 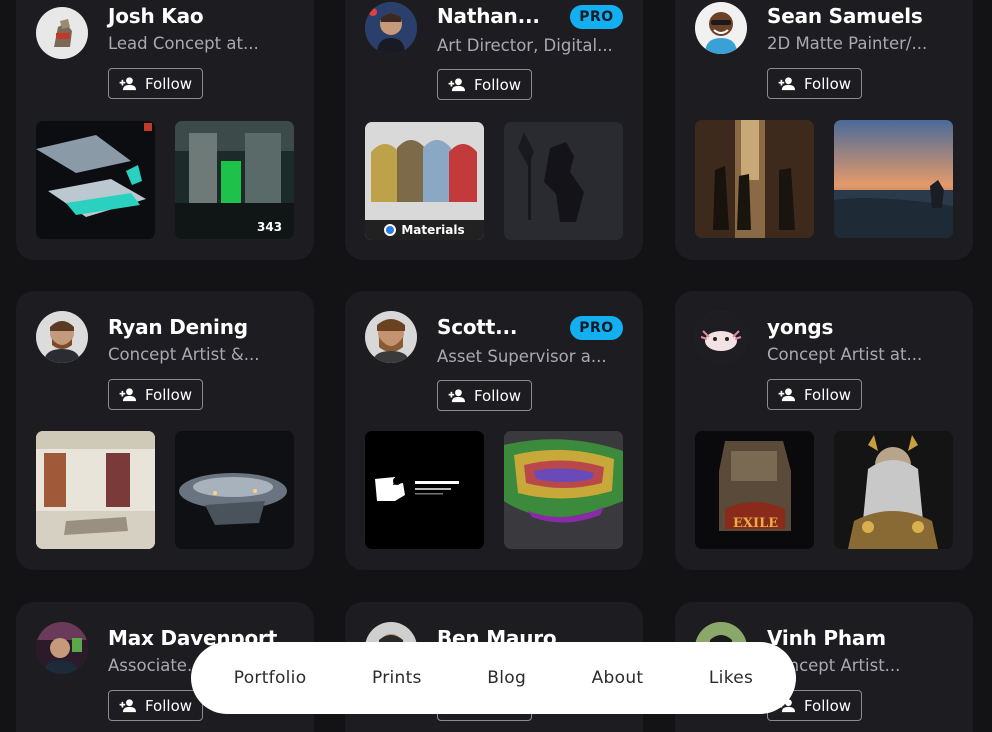 What do you see at coordinates (800, 327) in the screenshot?
I see `artist-name: yongs` at bounding box center [800, 327].